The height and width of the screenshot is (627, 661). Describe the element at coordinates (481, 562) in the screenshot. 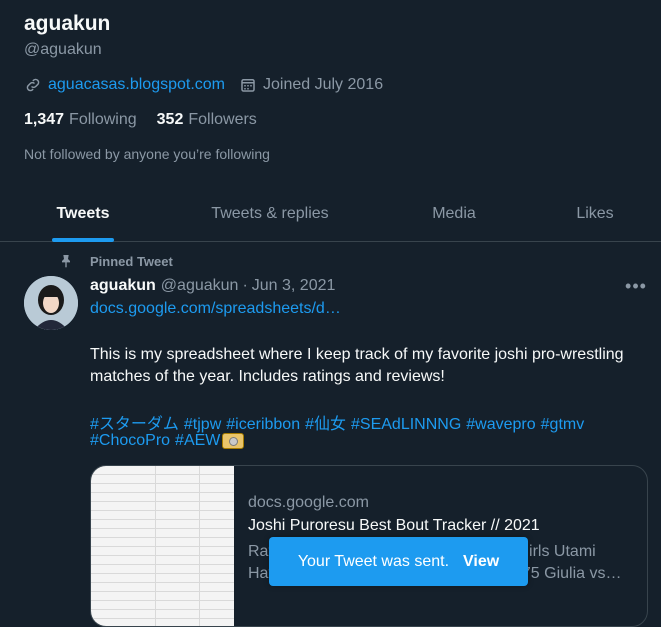

I see `toast-view-button: View` at that location.